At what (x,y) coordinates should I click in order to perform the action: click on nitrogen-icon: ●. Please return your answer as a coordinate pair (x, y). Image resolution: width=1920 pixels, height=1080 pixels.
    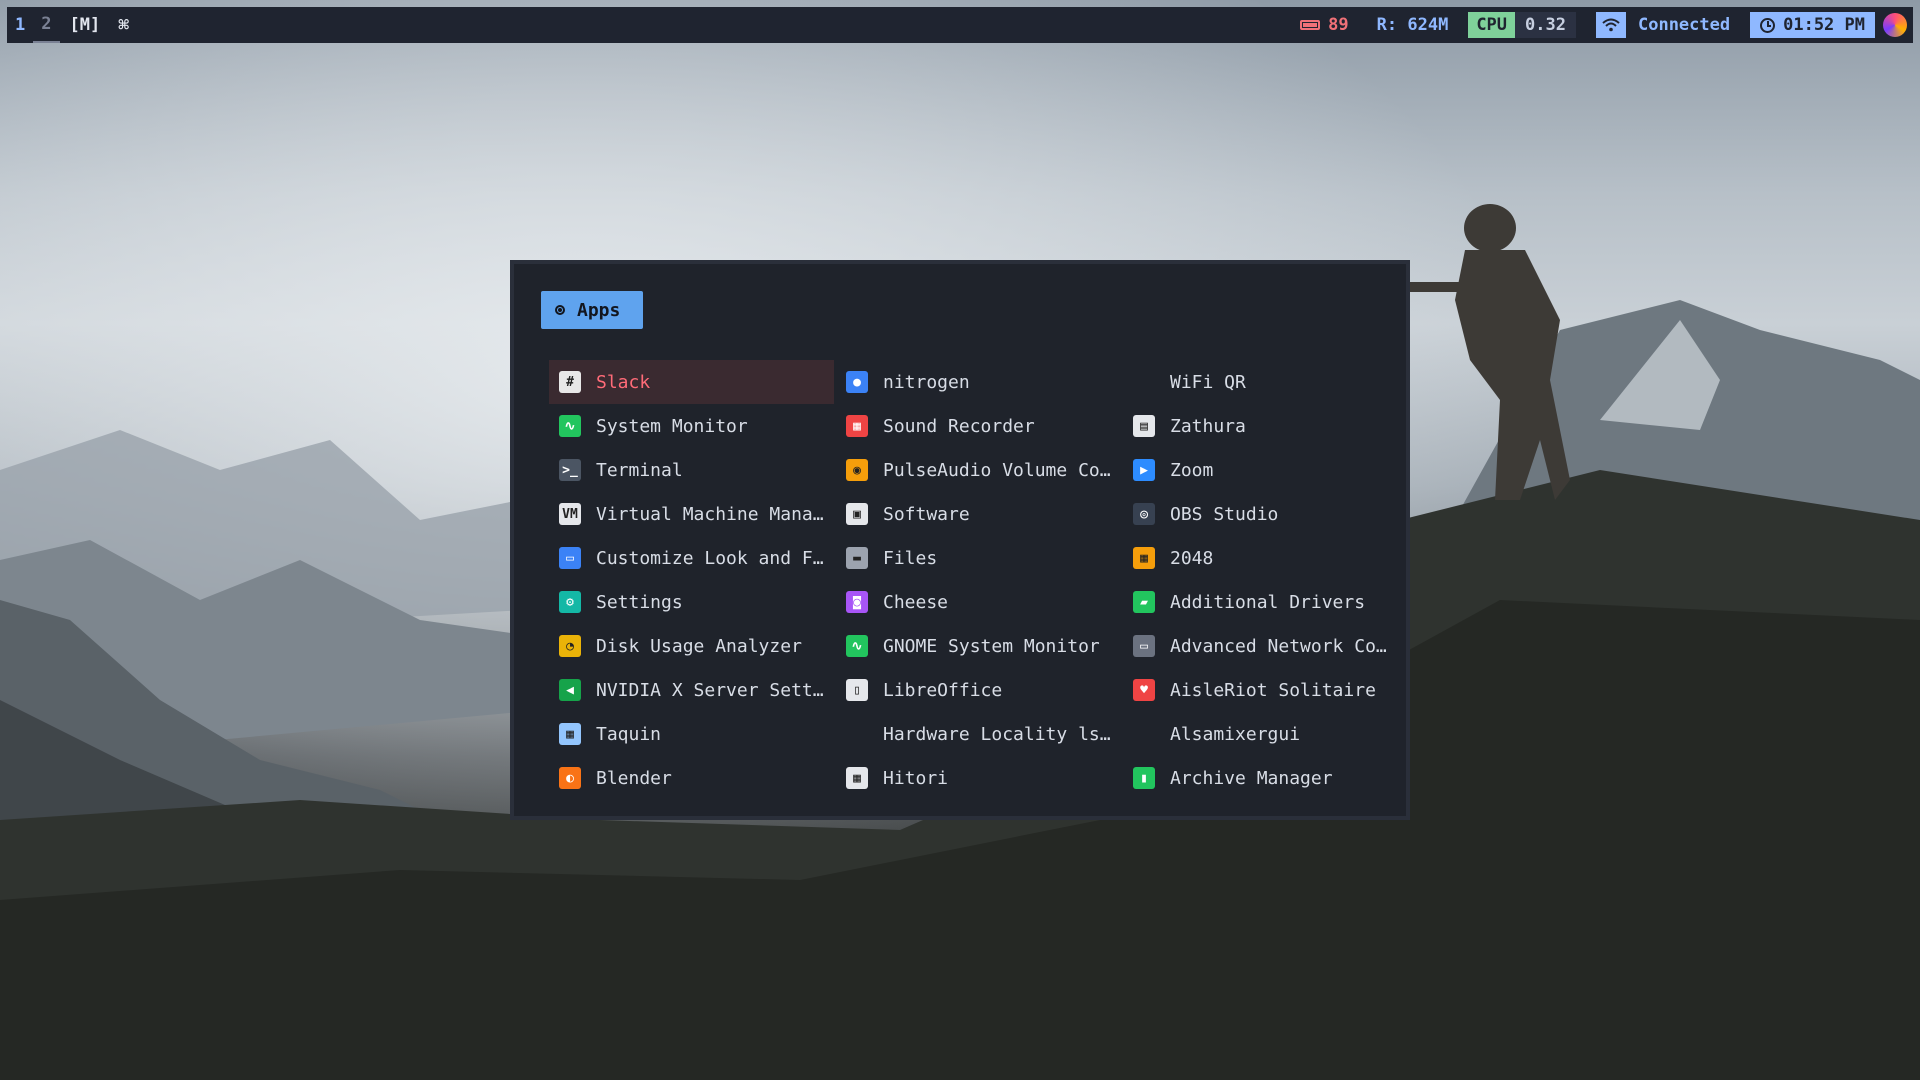
    Looking at the image, I should click on (857, 382).